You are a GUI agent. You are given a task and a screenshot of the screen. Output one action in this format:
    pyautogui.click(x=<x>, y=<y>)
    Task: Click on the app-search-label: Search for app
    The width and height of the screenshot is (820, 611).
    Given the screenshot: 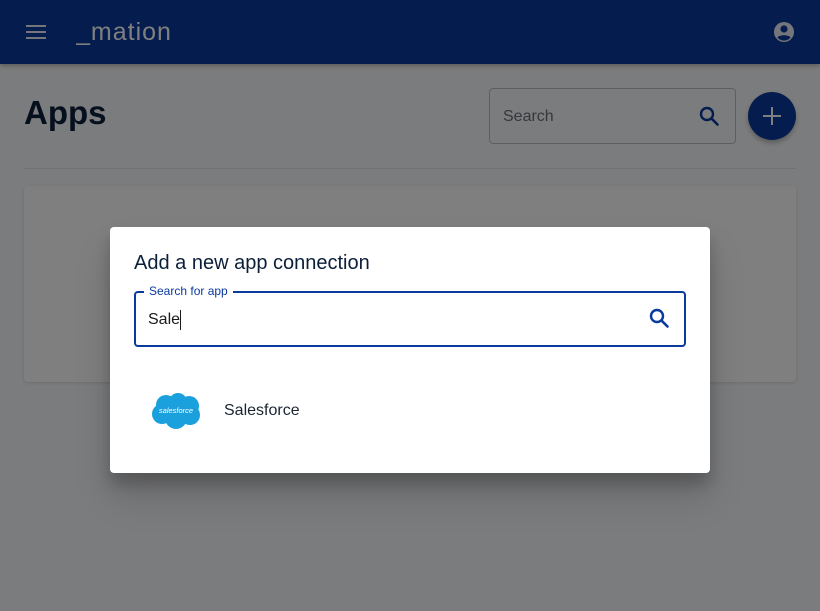 What is the action you would take?
    pyautogui.click(x=188, y=291)
    